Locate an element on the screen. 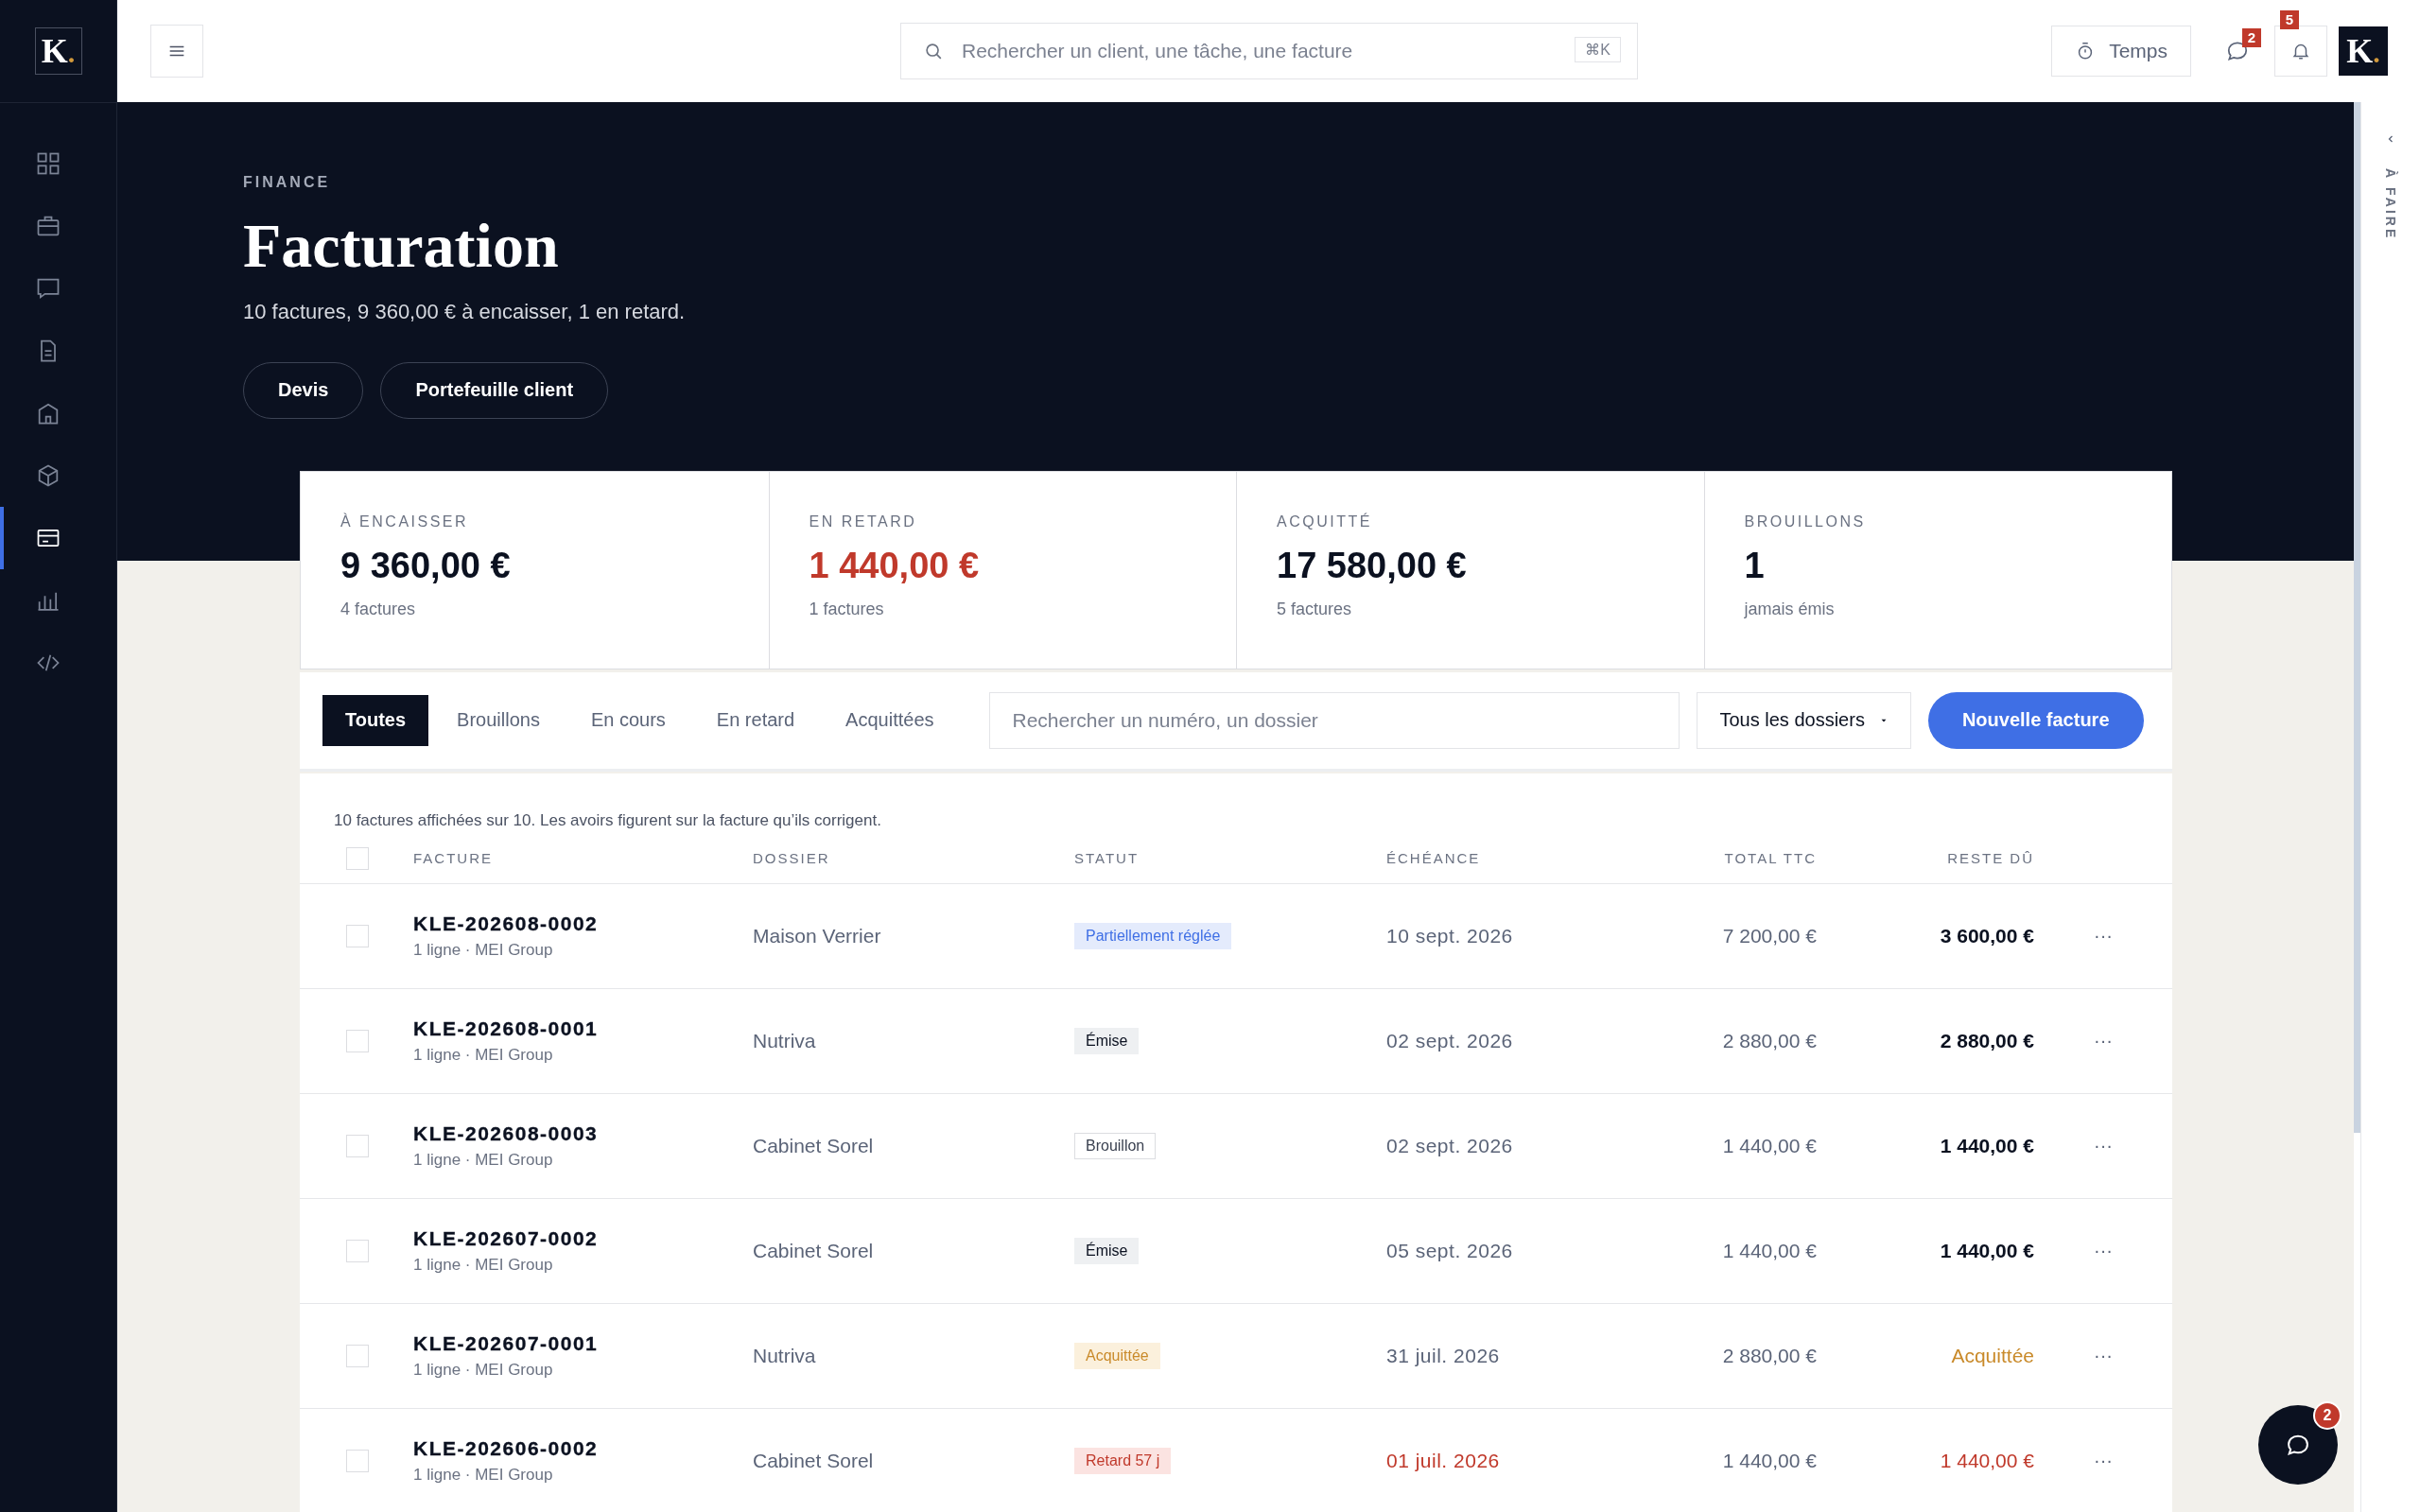  stat-note: 1 factures is located at coordinates (847, 609).